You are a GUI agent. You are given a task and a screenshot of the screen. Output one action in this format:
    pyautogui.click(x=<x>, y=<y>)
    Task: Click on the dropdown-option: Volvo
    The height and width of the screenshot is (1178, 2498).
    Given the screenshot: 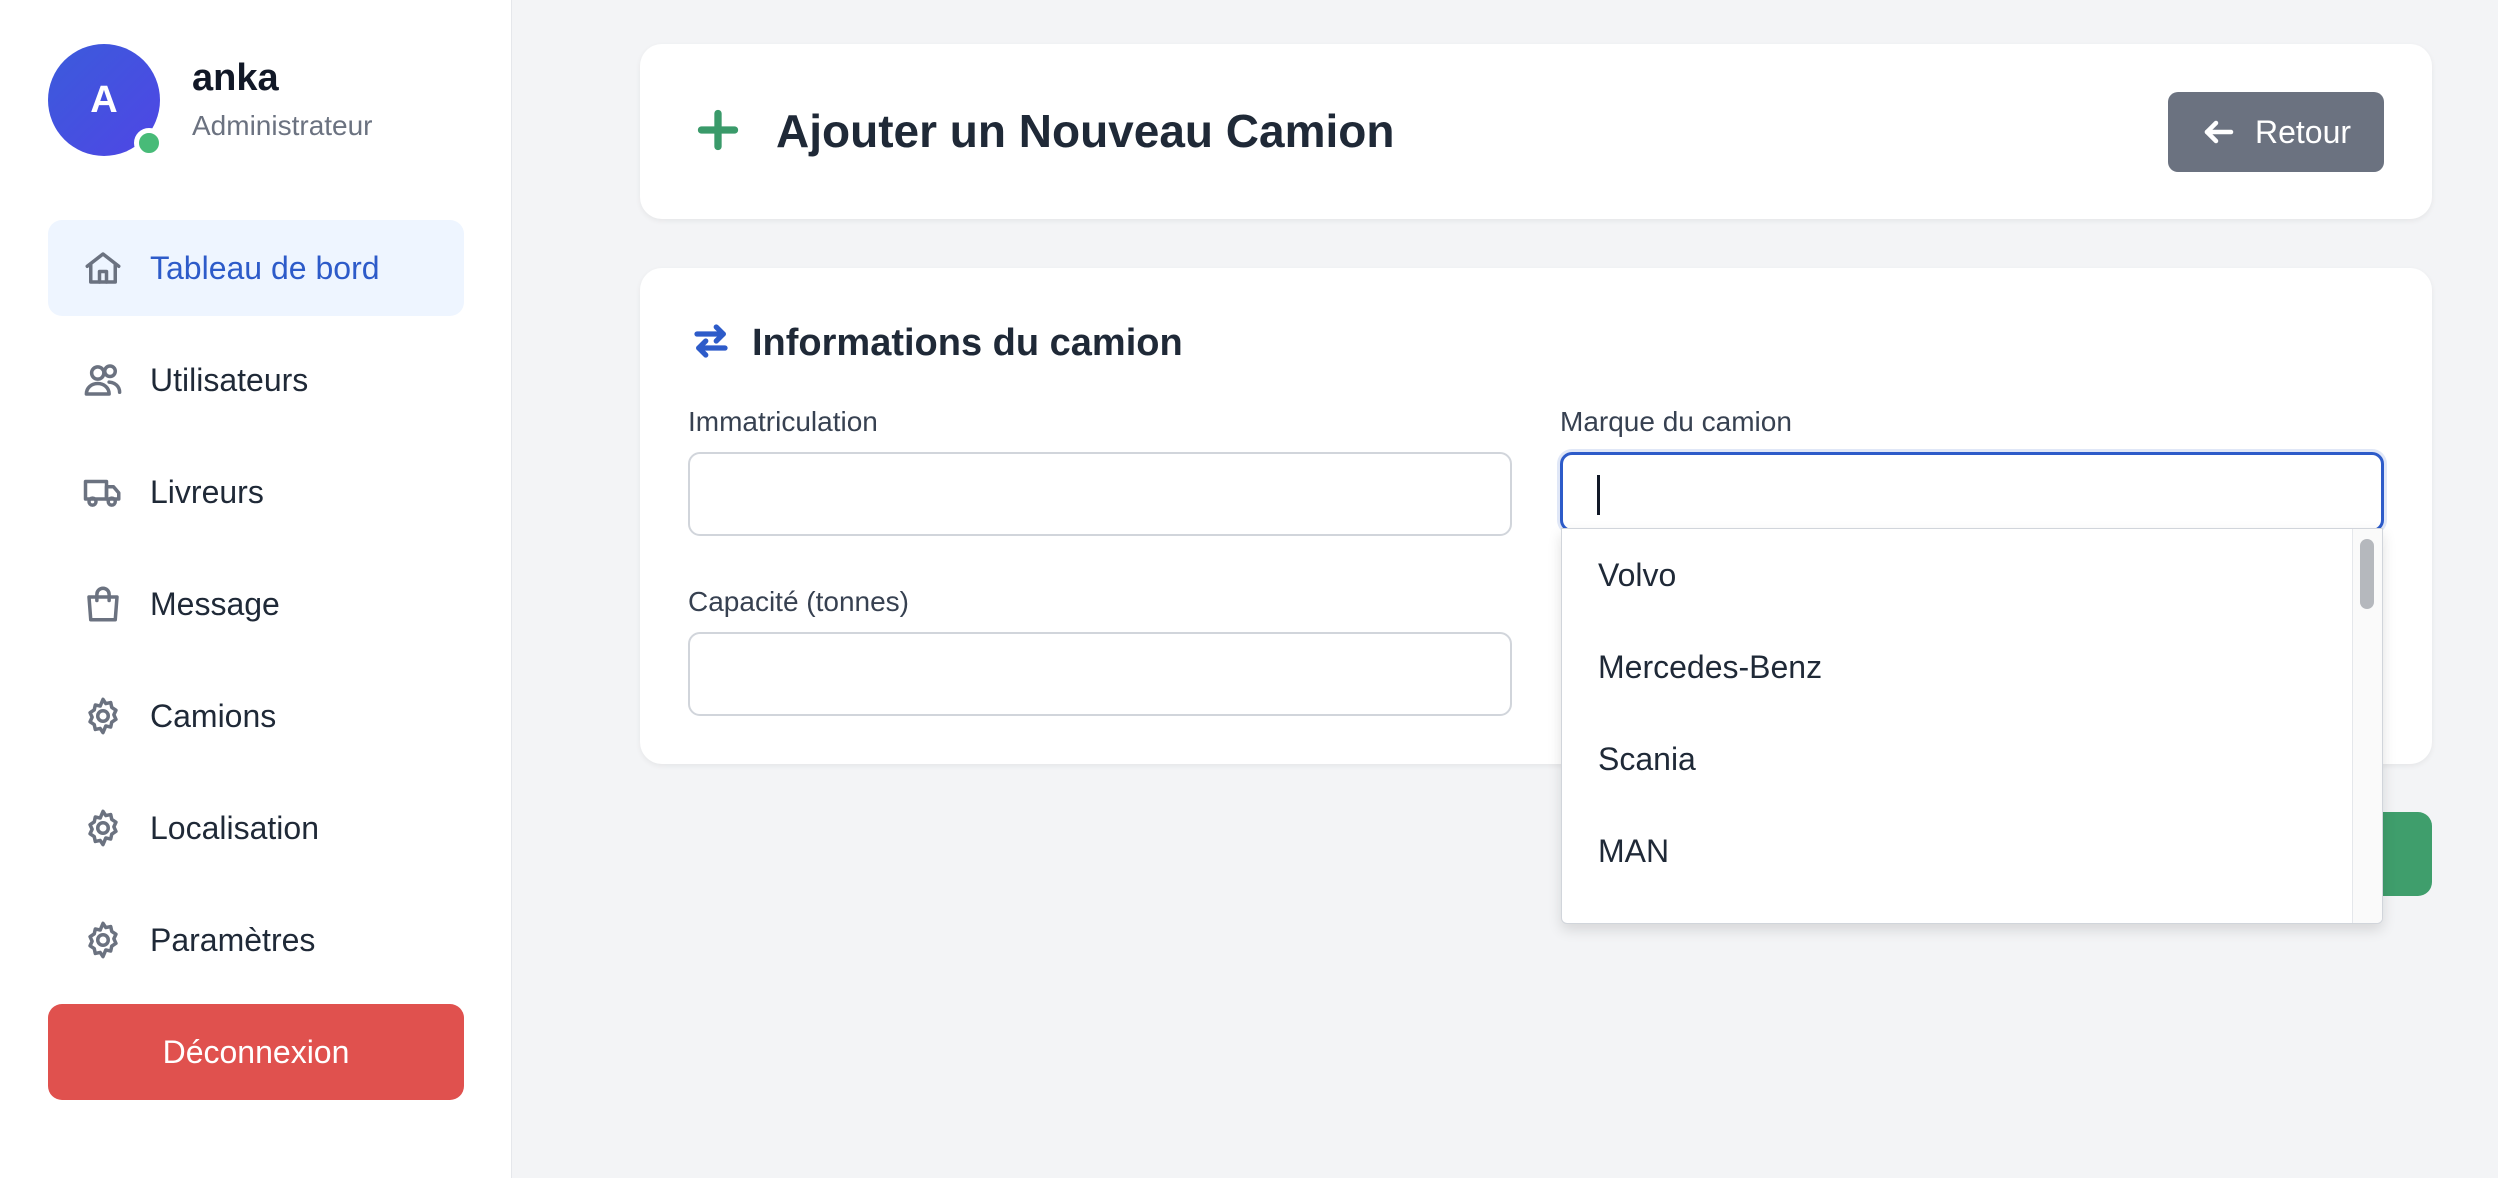 What is the action you would take?
    pyautogui.click(x=1972, y=575)
    